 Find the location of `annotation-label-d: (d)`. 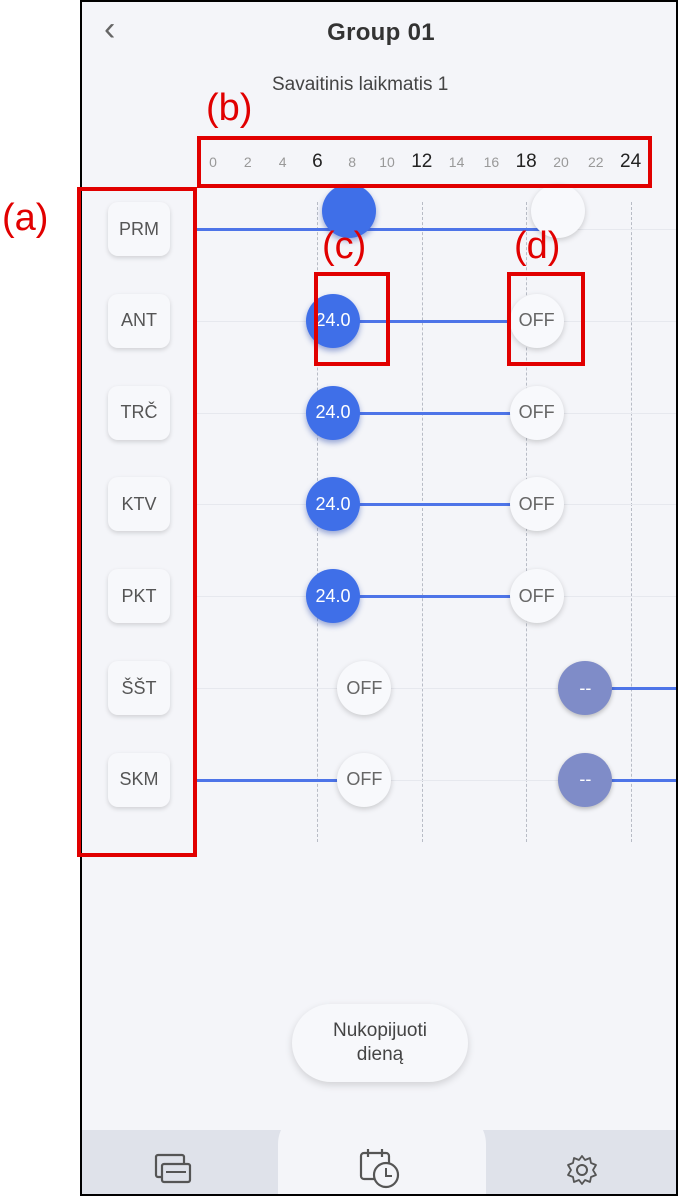

annotation-label-d: (d) is located at coordinates (537, 246).